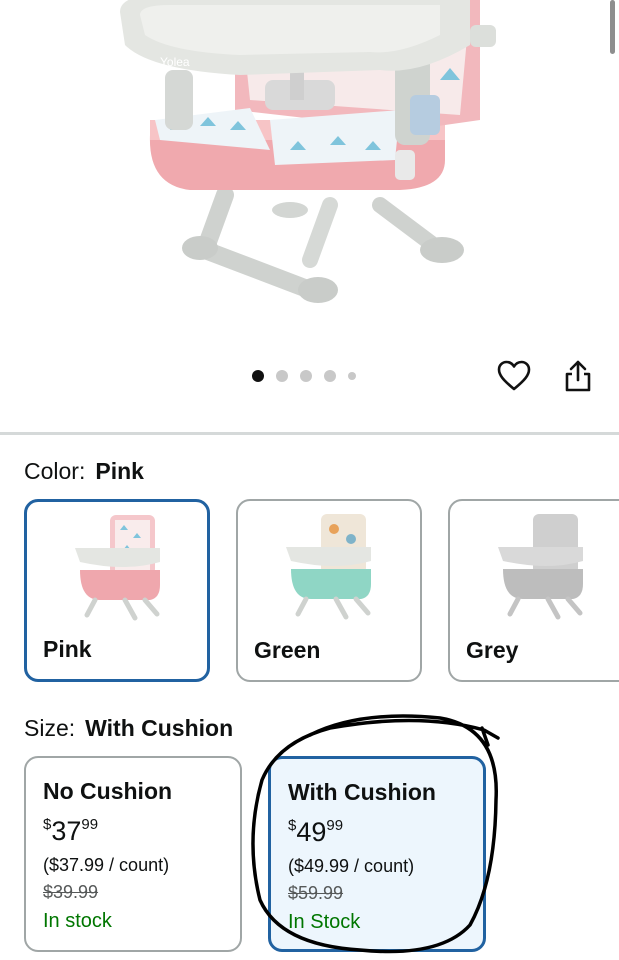  Describe the element at coordinates (540, 567) in the screenshot. I see `grey-seat-thumbnail` at that location.